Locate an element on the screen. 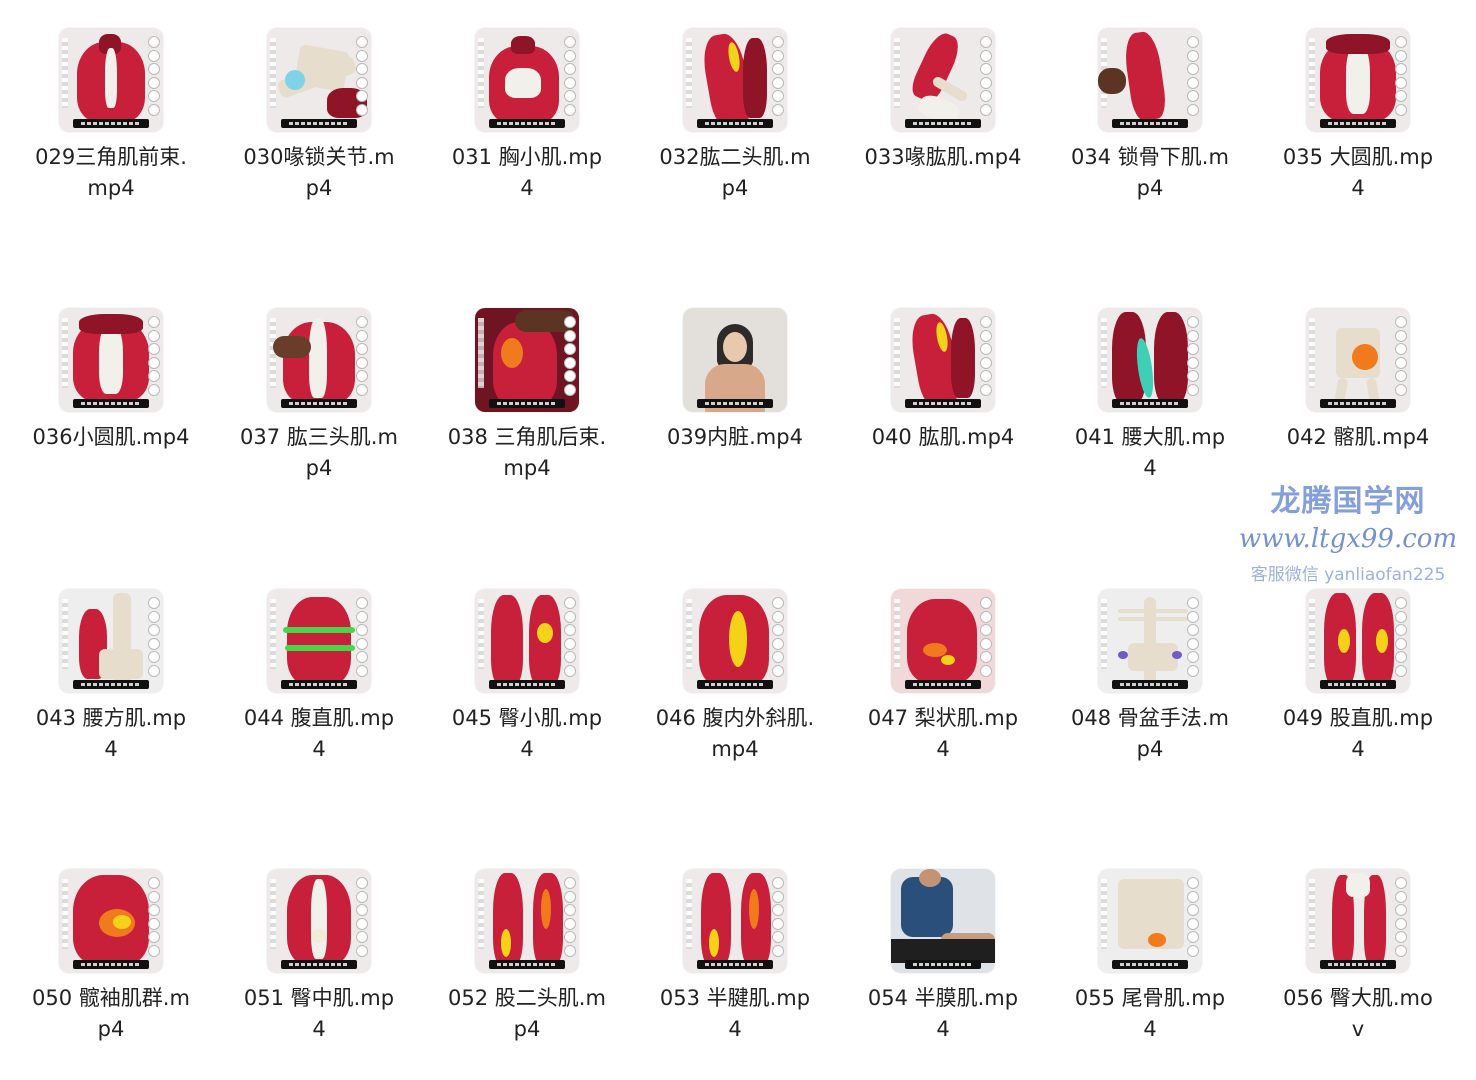  video-file-item: 056 臀大肌.mo v is located at coordinates (1358, 957).